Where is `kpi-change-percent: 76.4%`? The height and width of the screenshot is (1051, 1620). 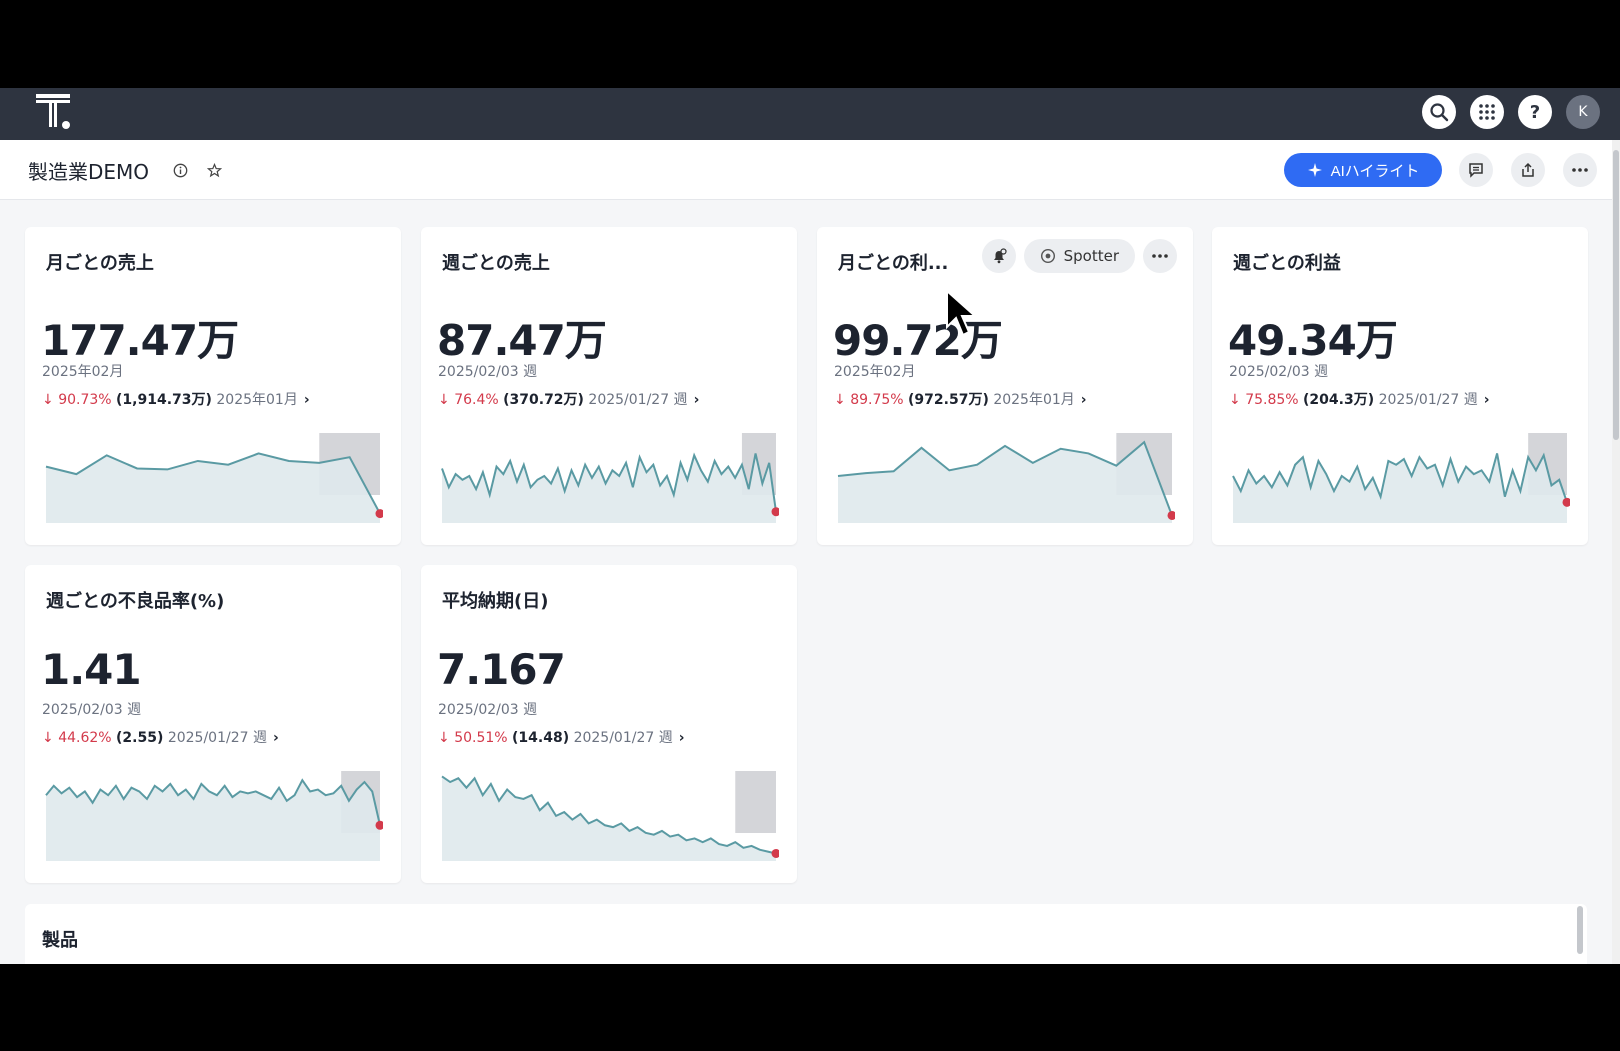 kpi-change-percent: 76.4% is located at coordinates (476, 400).